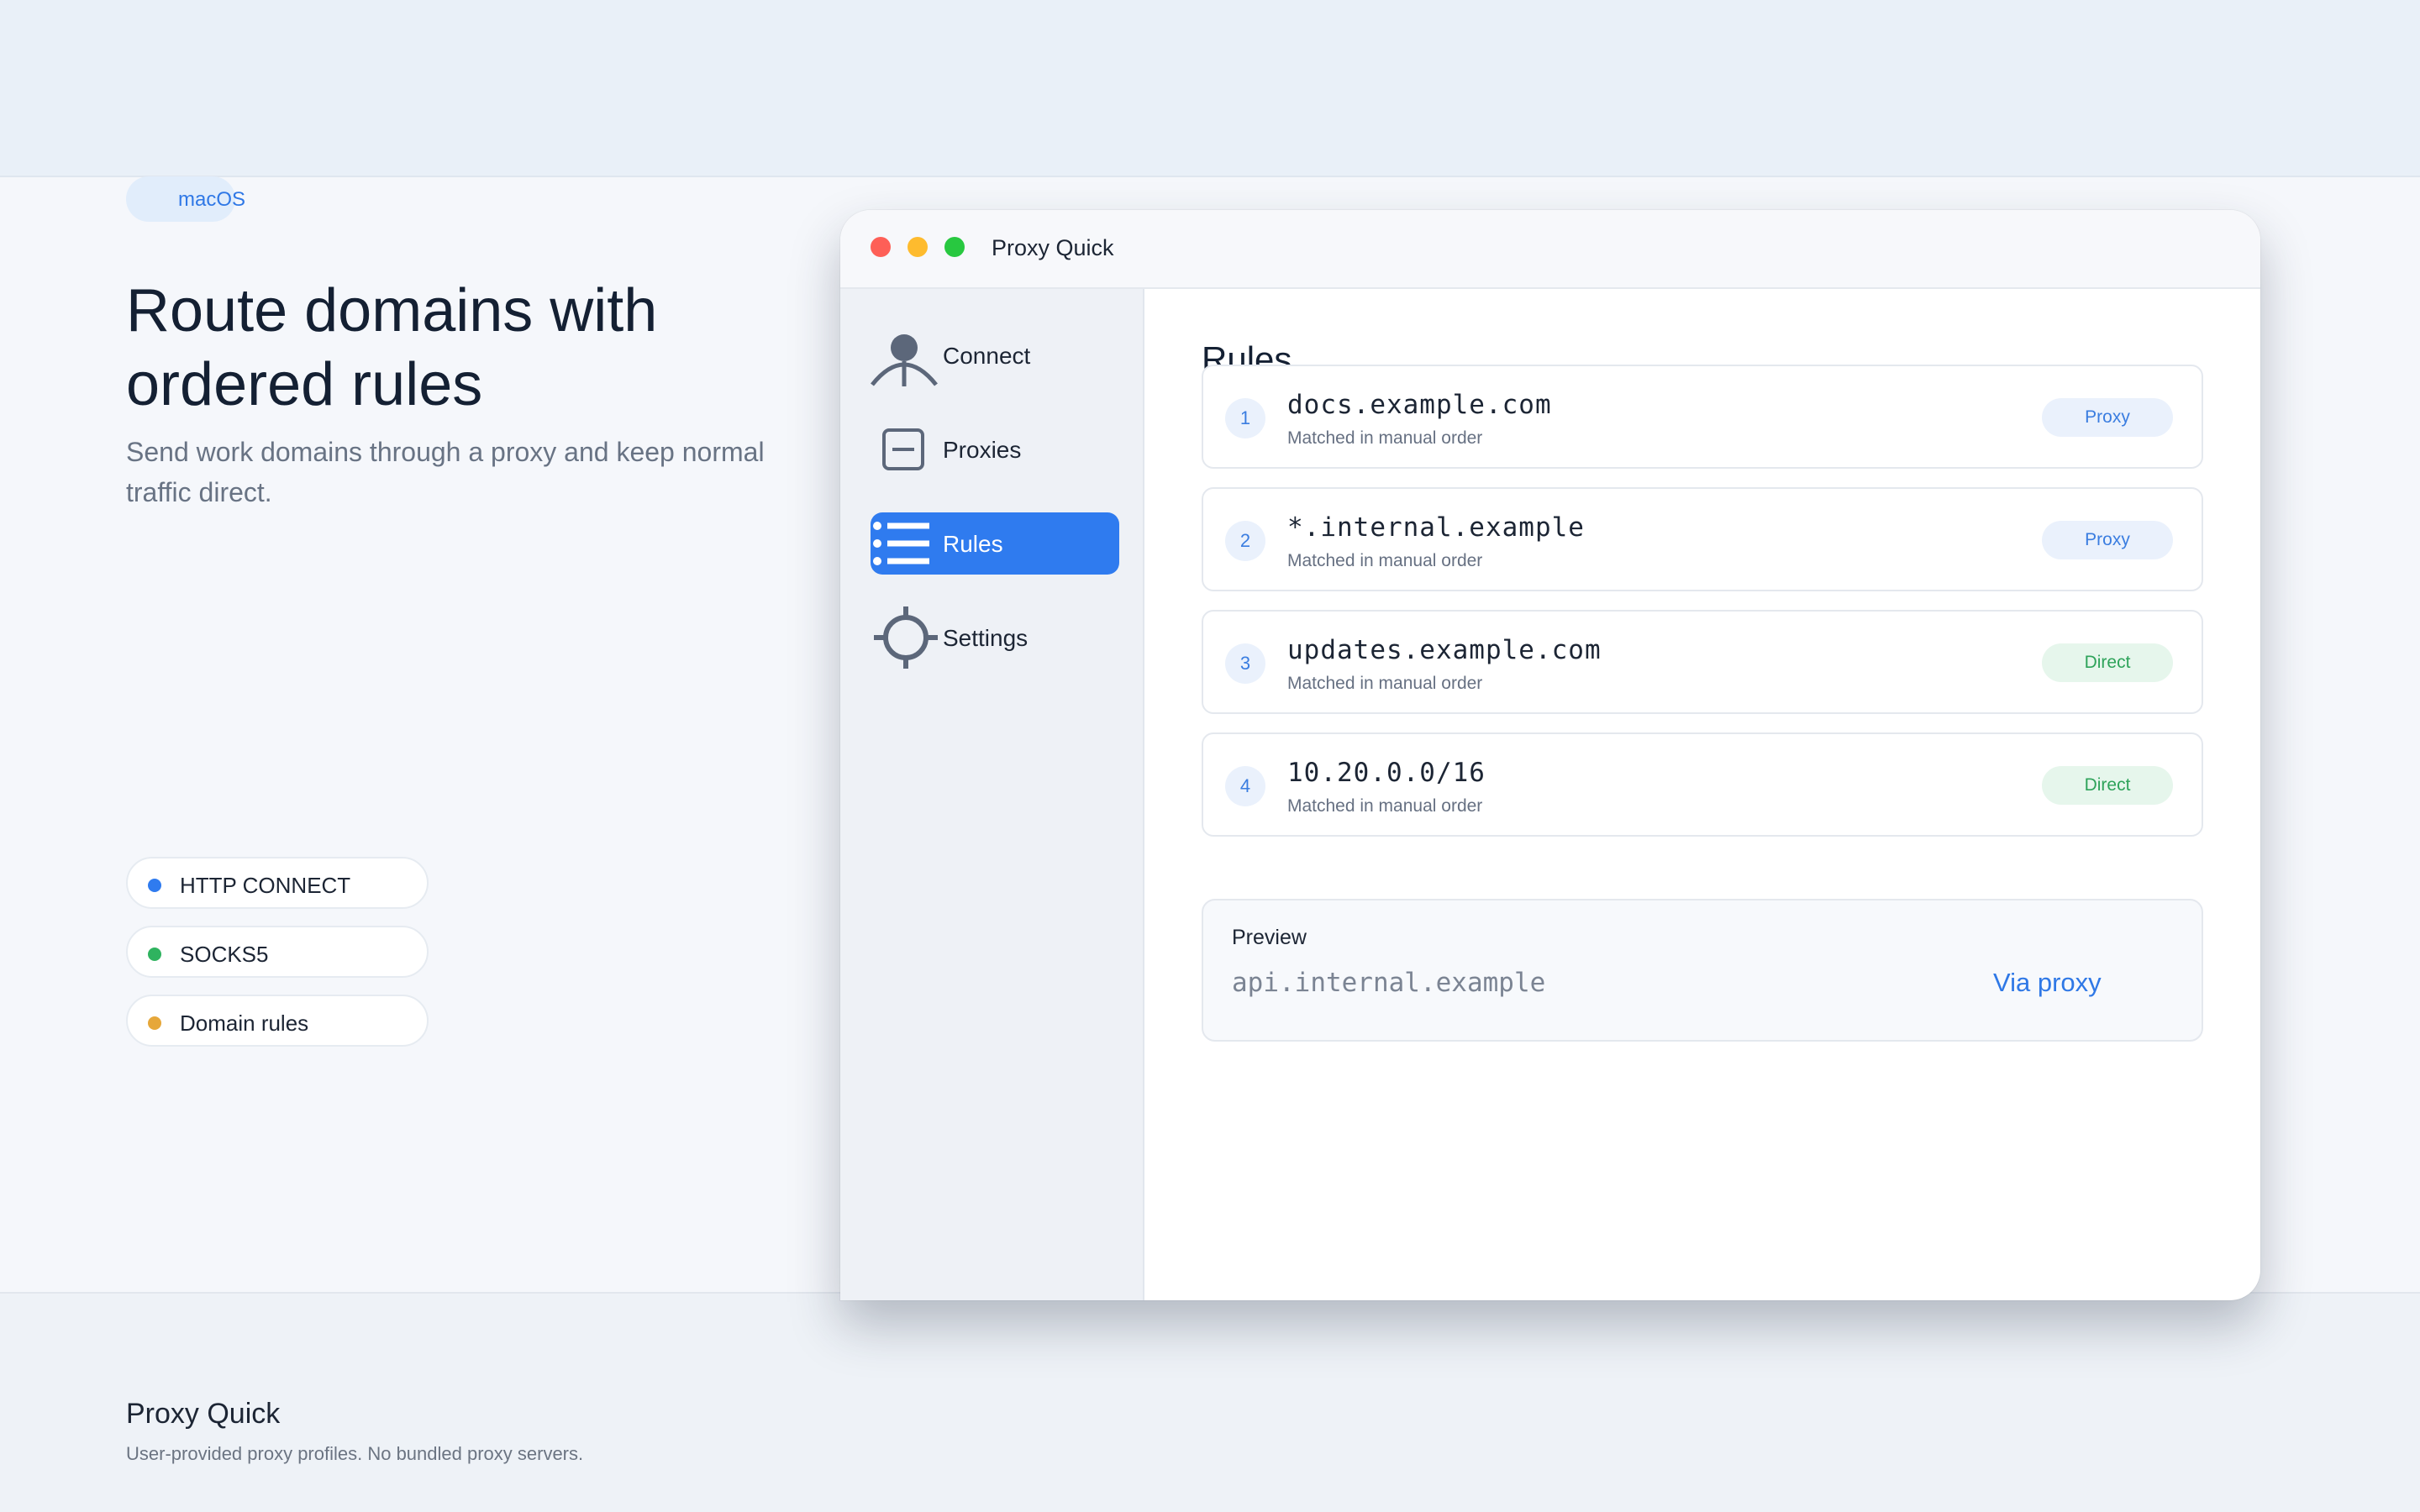 The height and width of the screenshot is (1512, 2420). I want to click on zoom-window-button, so click(955, 247).